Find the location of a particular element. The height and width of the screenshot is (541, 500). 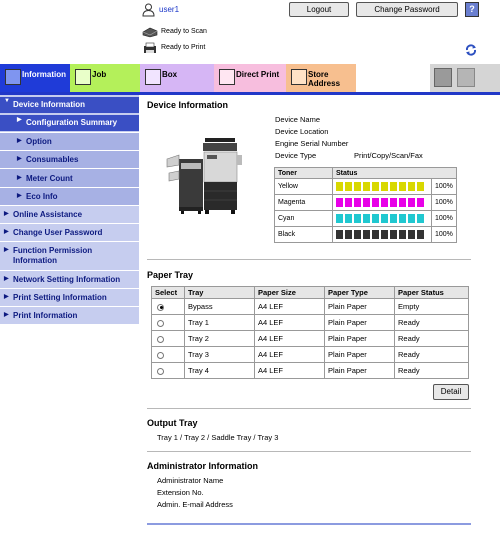

sidebar-item-network-setting-information: ▶ Network Setting Information is located at coordinates (69, 279).